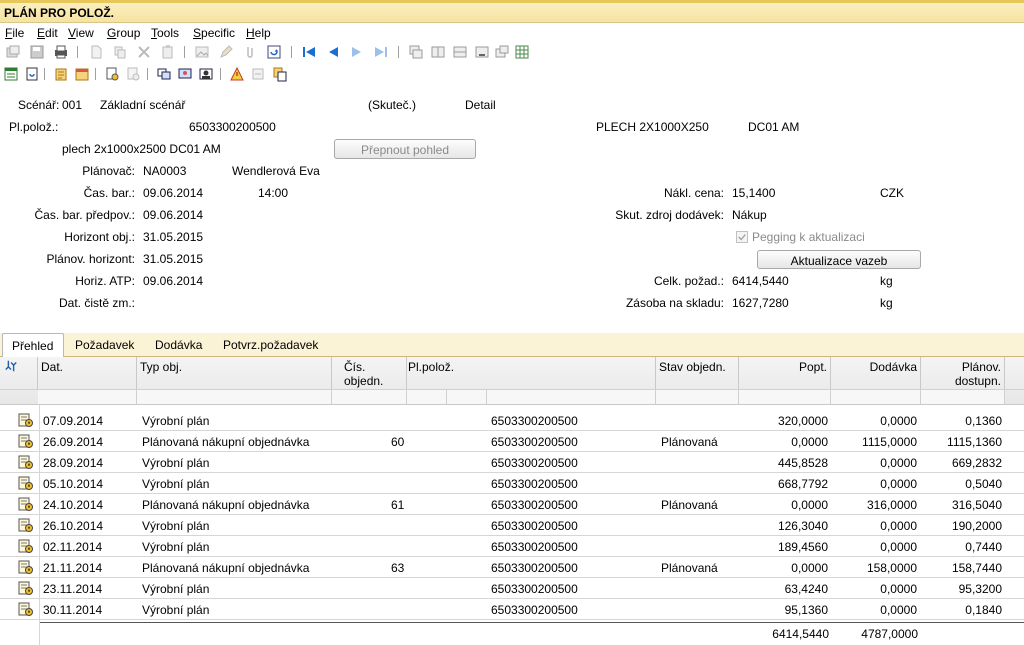 This screenshot has height=645, width=1024. Describe the element at coordinates (13, 52) in the screenshot. I see `new-window-icon` at that location.